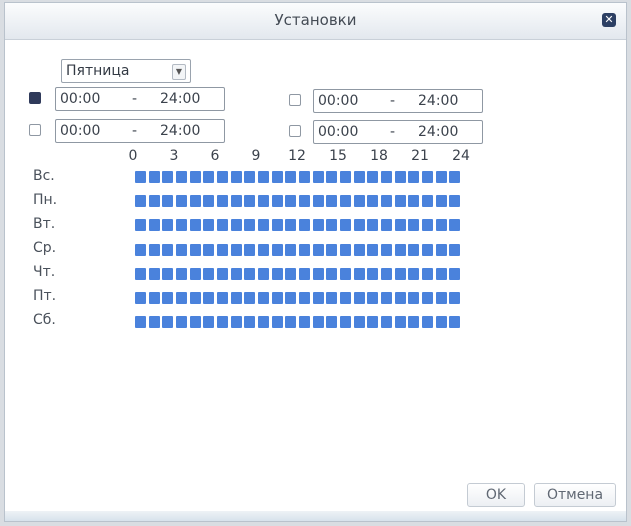 This screenshot has width=631, height=526. What do you see at coordinates (496, 495) in the screenshot?
I see `ok-button: OK` at bounding box center [496, 495].